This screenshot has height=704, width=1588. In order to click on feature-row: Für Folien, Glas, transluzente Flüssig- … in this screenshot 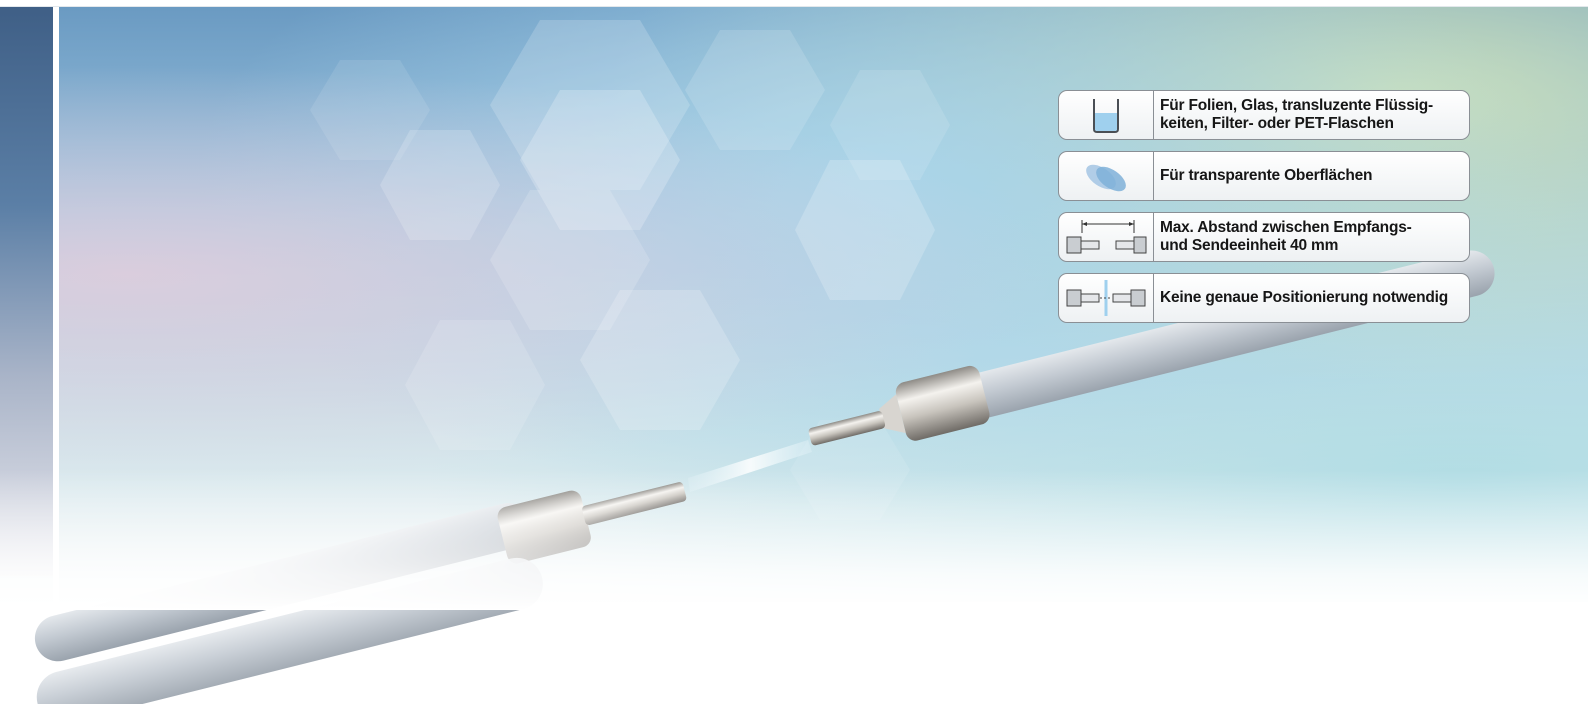, I will do `click(1264, 115)`.